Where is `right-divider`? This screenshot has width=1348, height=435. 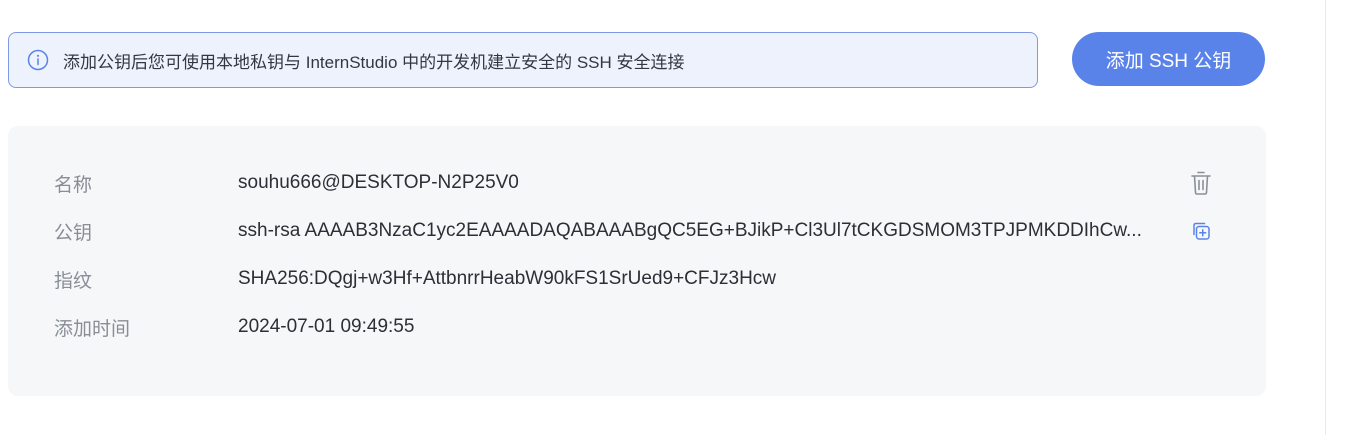
right-divider is located at coordinates (1325, 217).